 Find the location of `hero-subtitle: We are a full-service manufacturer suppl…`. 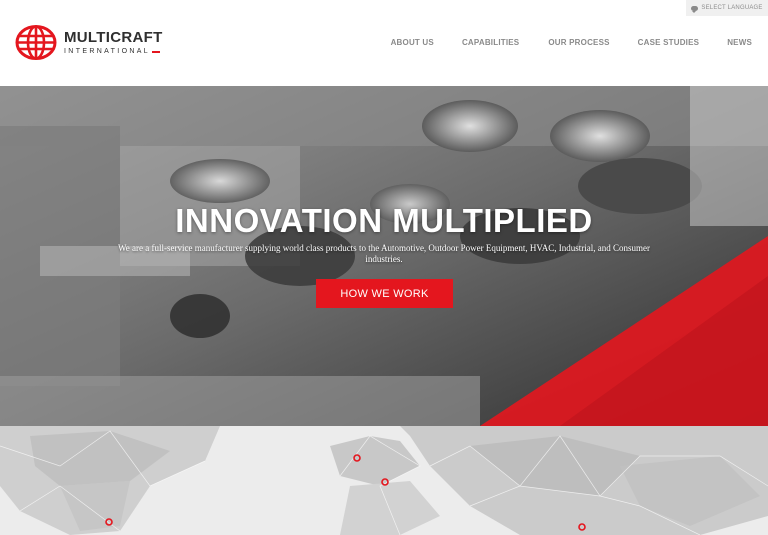

hero-subtitle: We are a full-service manufacturer suppl… is located at coordinates (384, 253).